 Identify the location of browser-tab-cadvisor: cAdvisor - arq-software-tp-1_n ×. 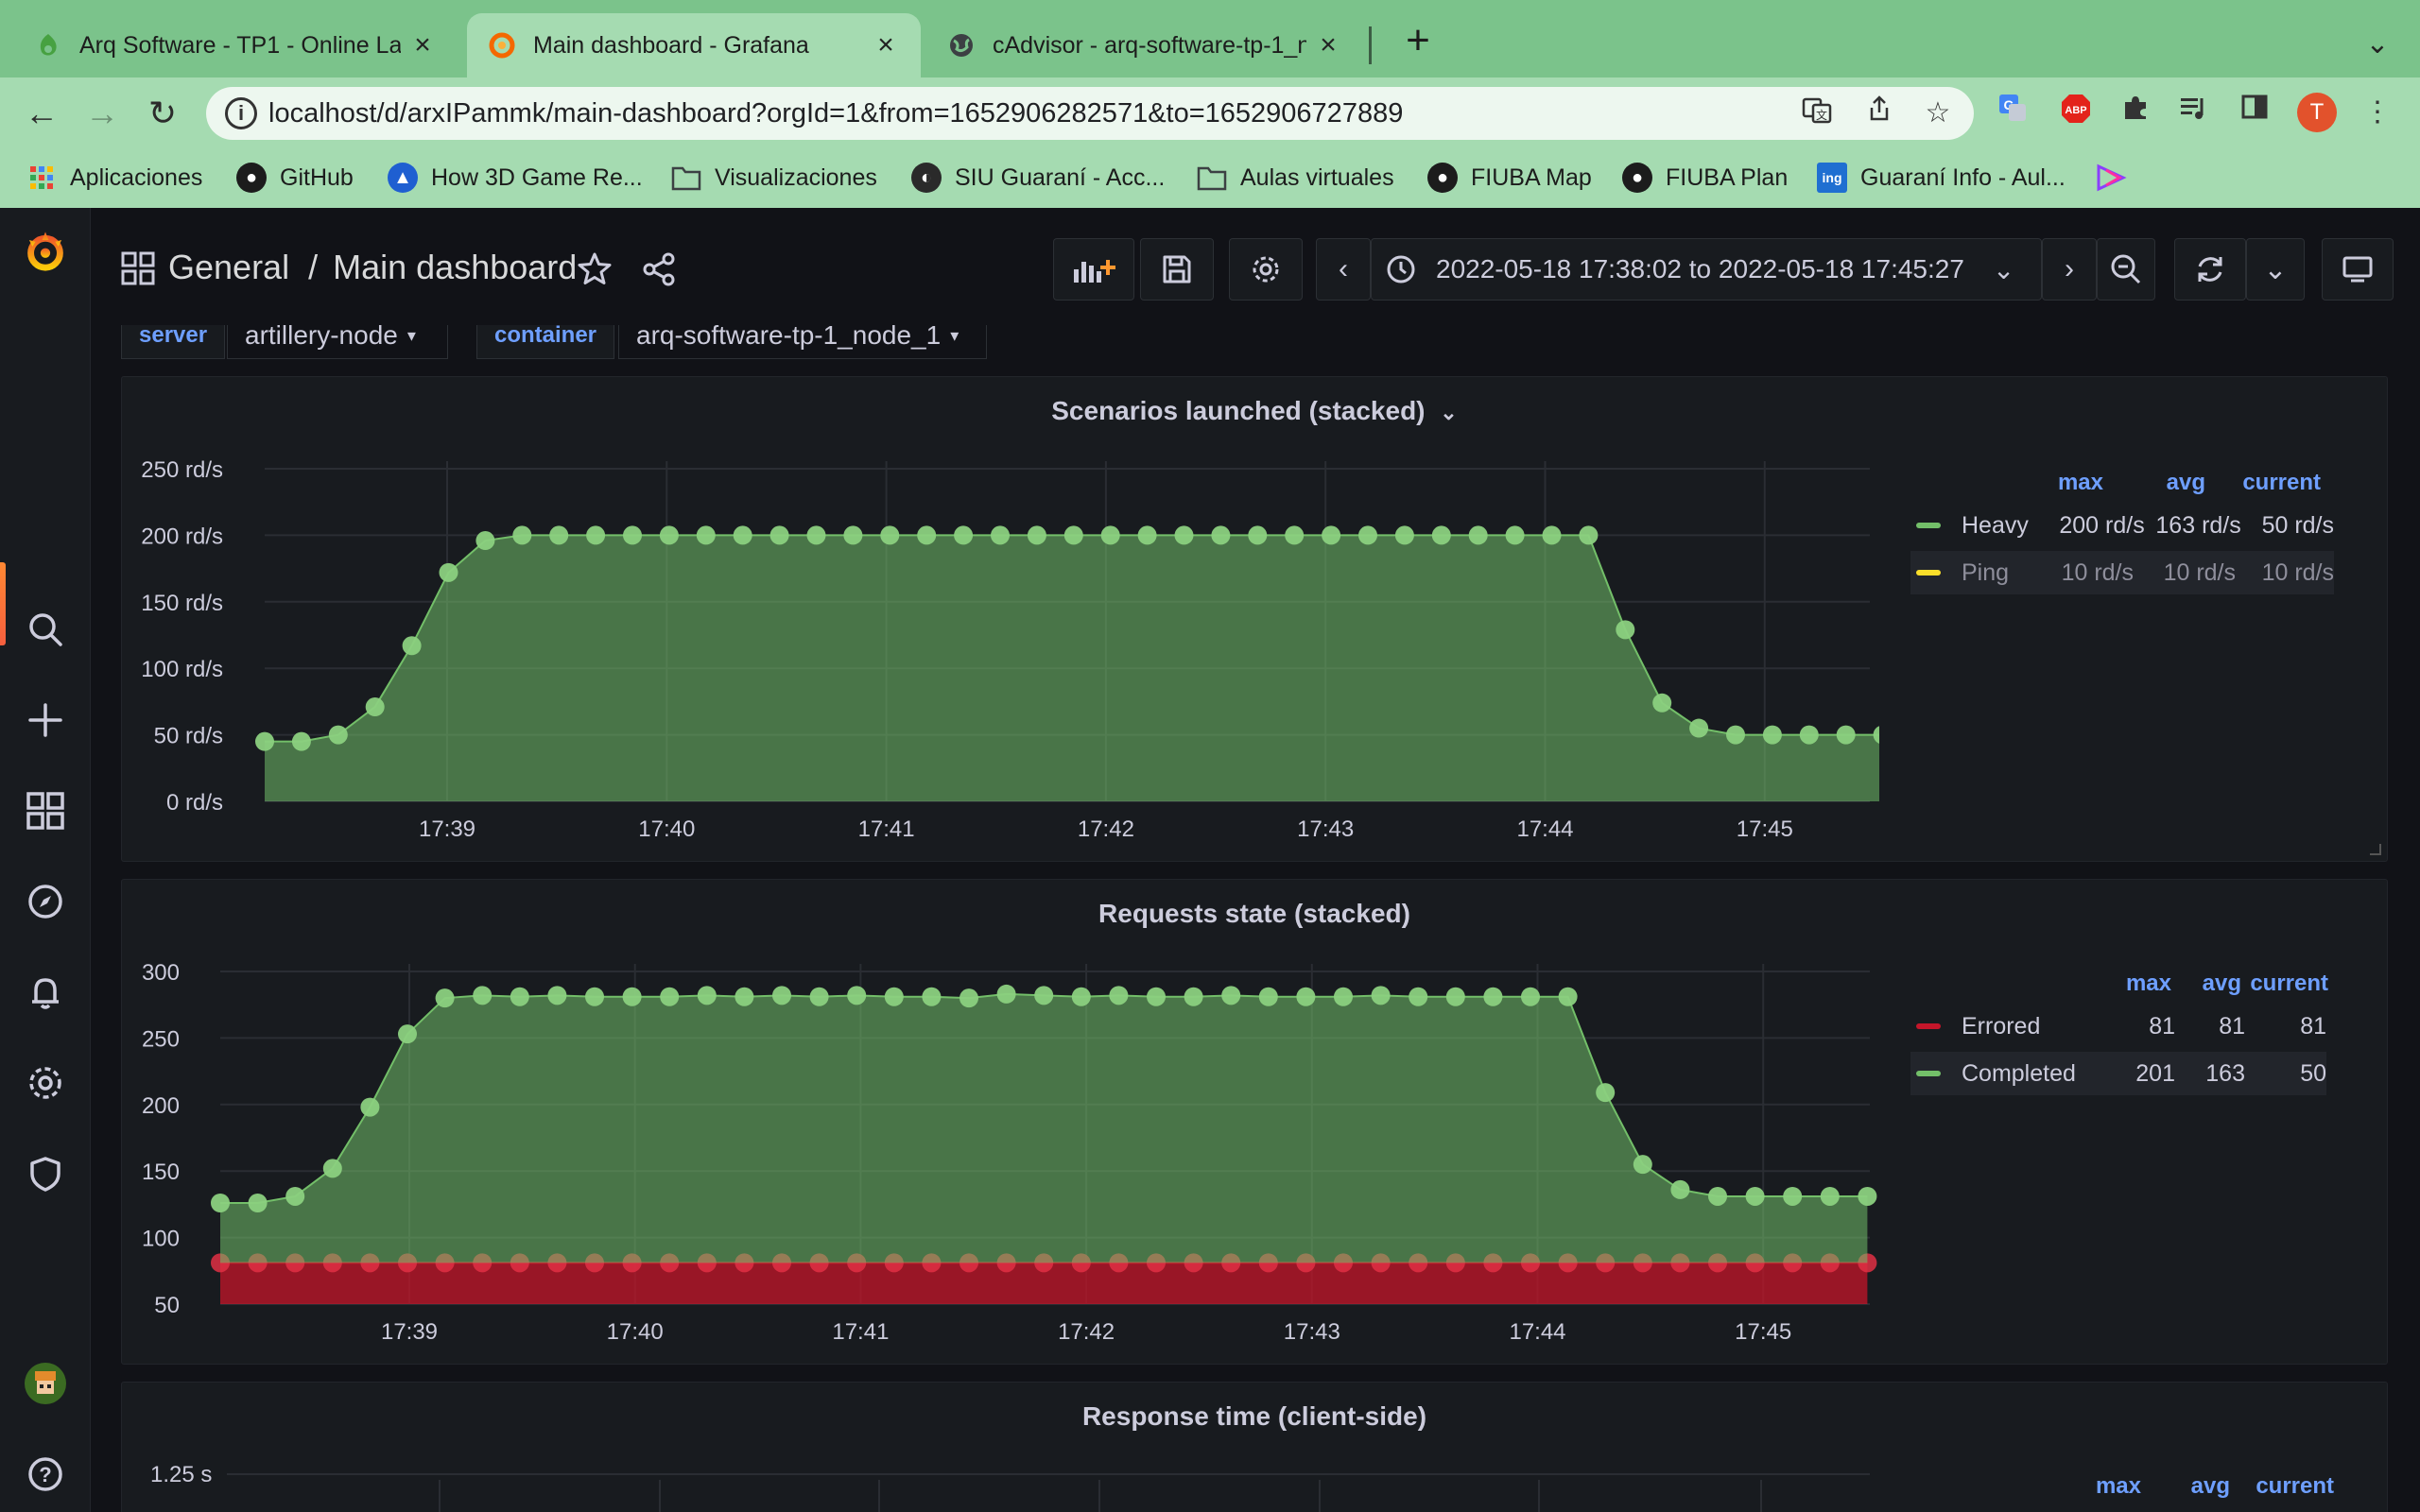
(1144, 45).